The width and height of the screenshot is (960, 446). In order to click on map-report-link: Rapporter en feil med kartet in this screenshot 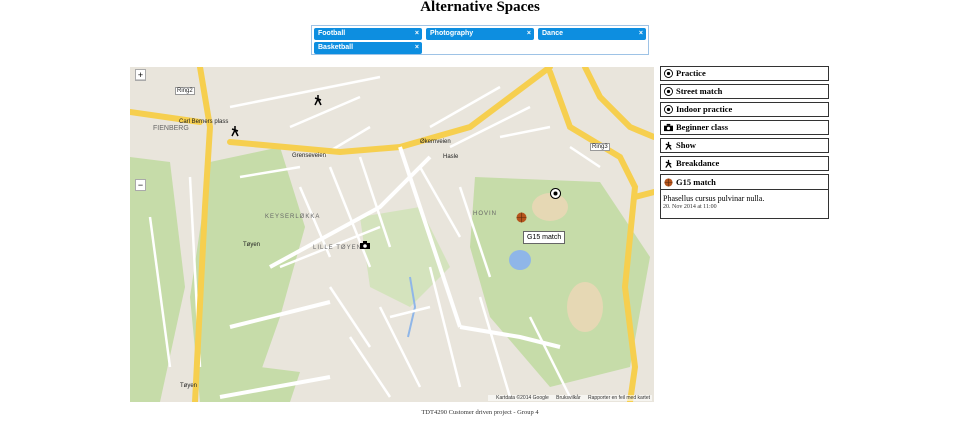, I will do `click(619, 398)`.